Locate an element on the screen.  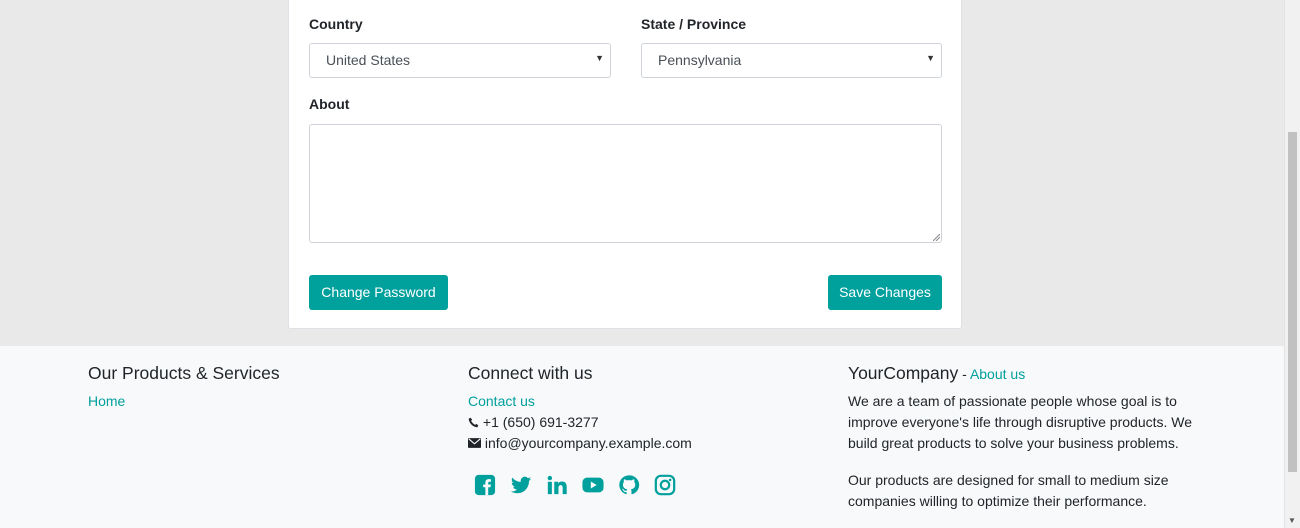
phone-icon is located at coordinates (473, 422).